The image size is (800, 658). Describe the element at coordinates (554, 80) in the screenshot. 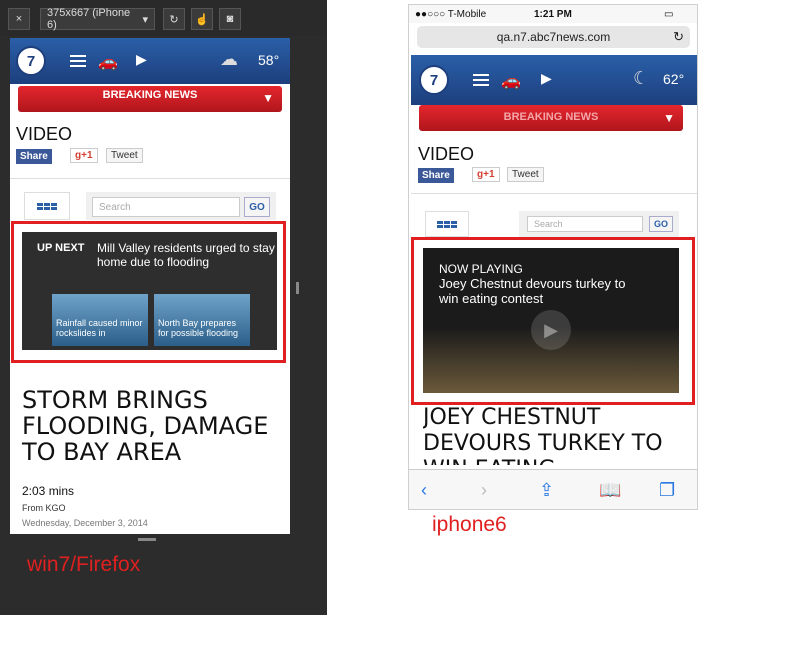

I see `site-header: 7 🚗 ▶ ☾ 62°` at that location.